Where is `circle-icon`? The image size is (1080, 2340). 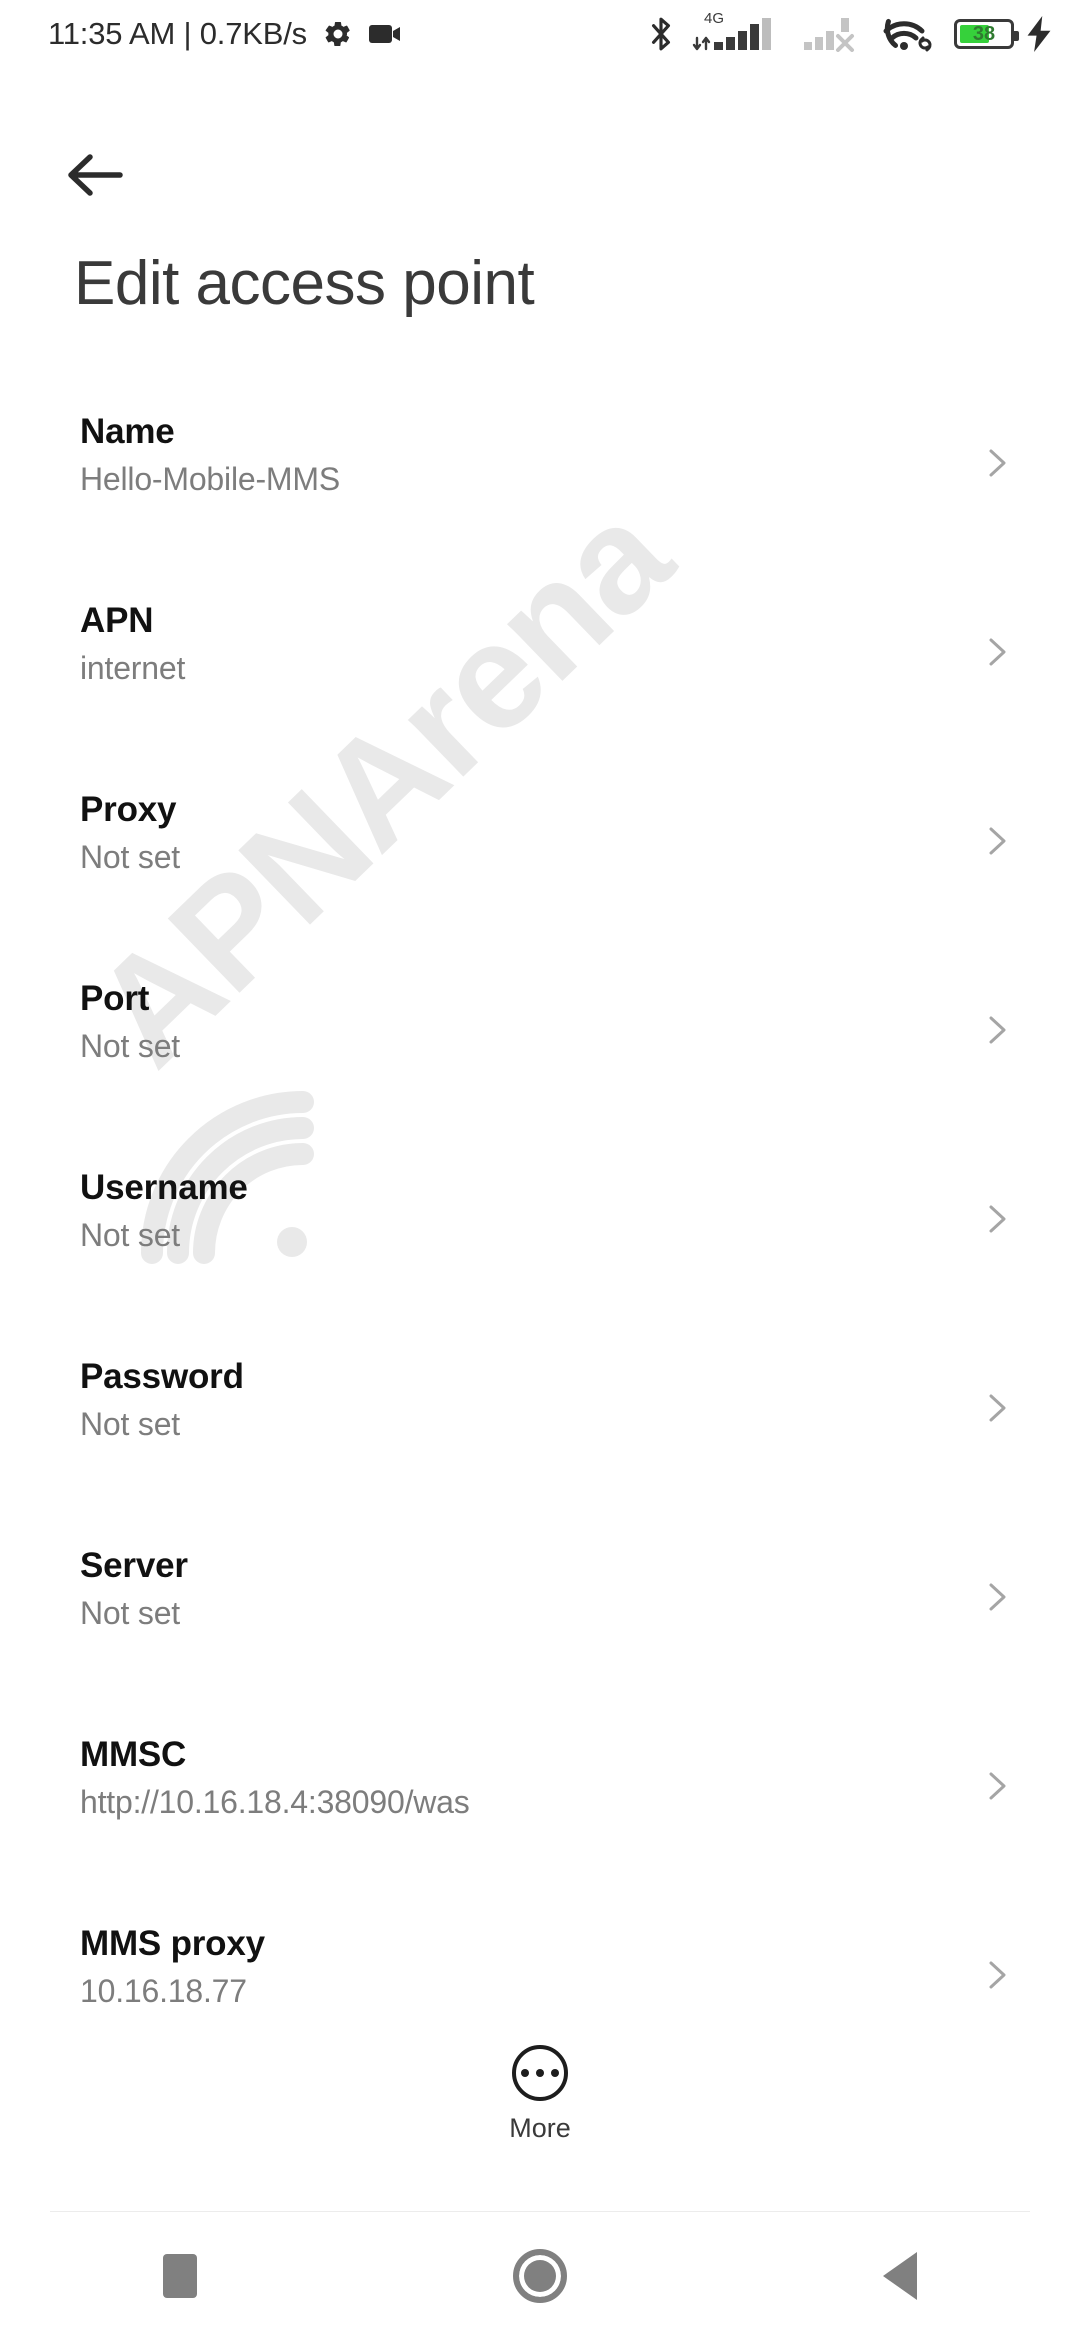 circle-icon is located at coordinates (540, 2276).